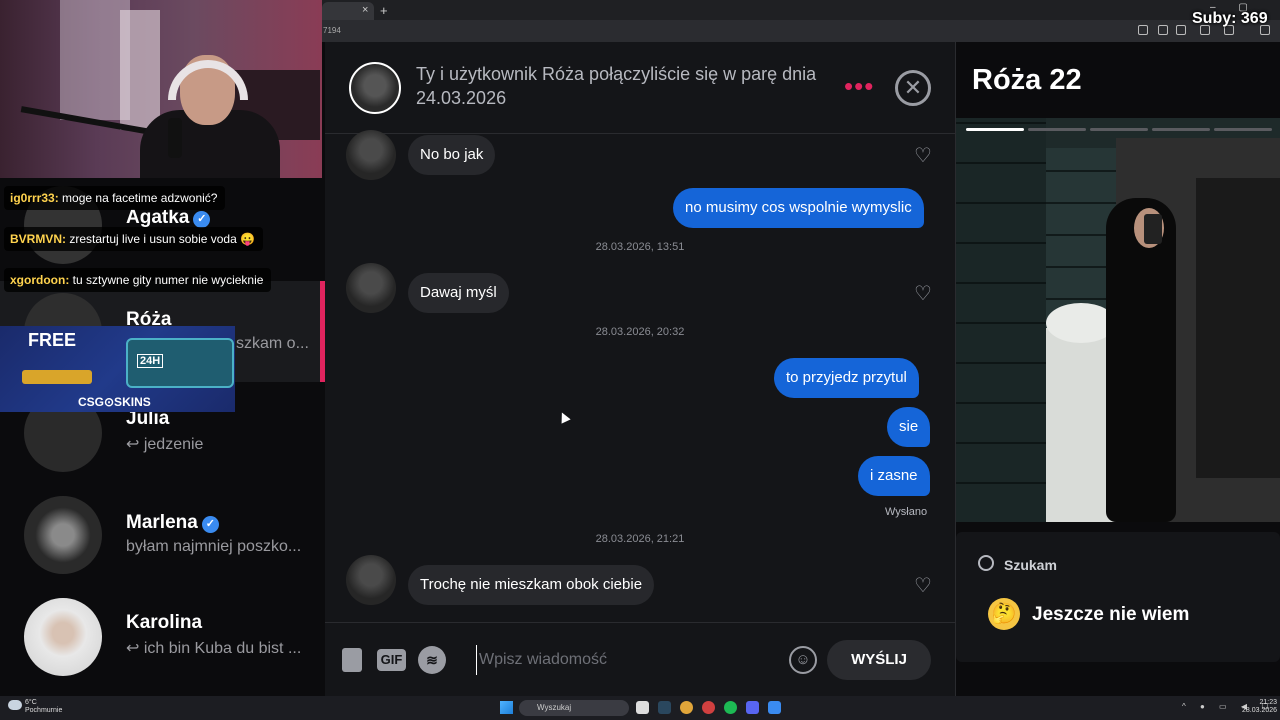 This screenshot has width=1280, height=720. I want to click on promo-badge: 24H, so click(150, 361).